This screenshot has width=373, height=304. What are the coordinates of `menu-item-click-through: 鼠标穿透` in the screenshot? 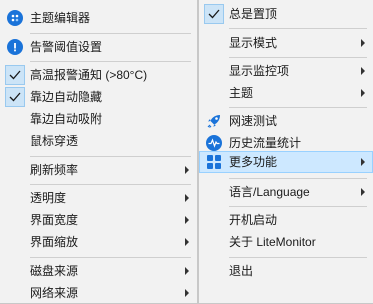 It's located at (98, 141).